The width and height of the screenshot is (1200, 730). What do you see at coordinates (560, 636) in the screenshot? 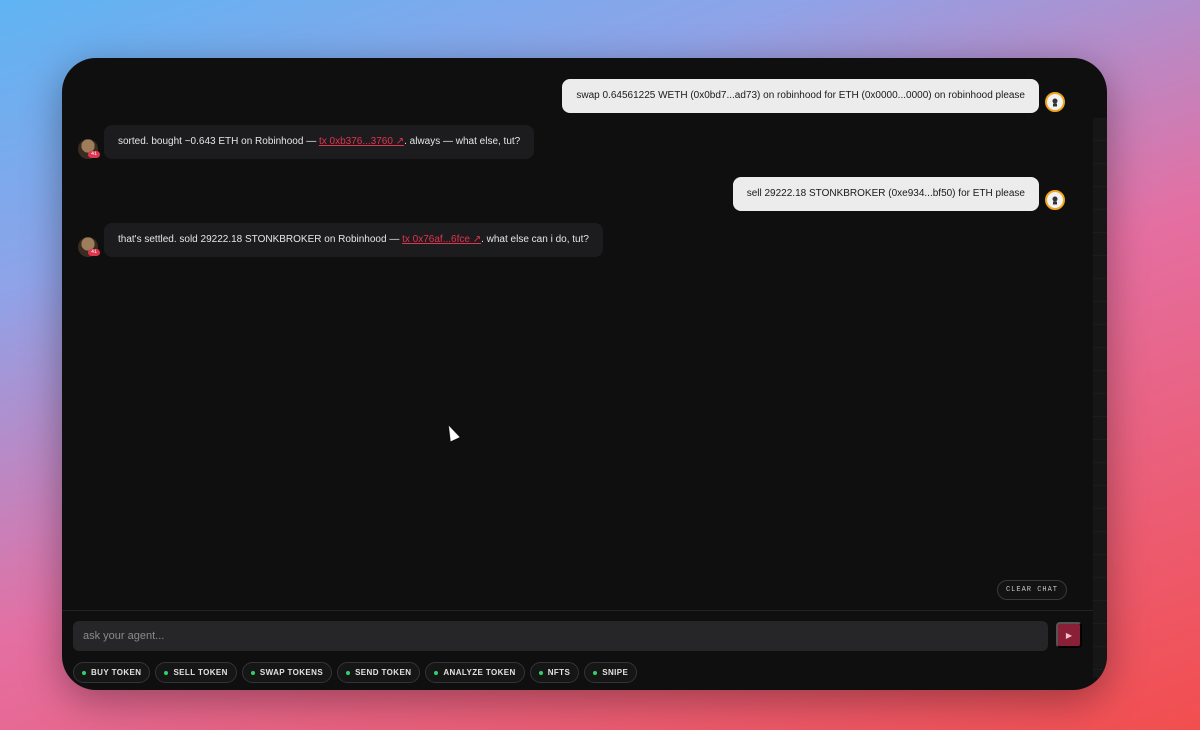
I see `chat-input` at bounding box center [560, 636].